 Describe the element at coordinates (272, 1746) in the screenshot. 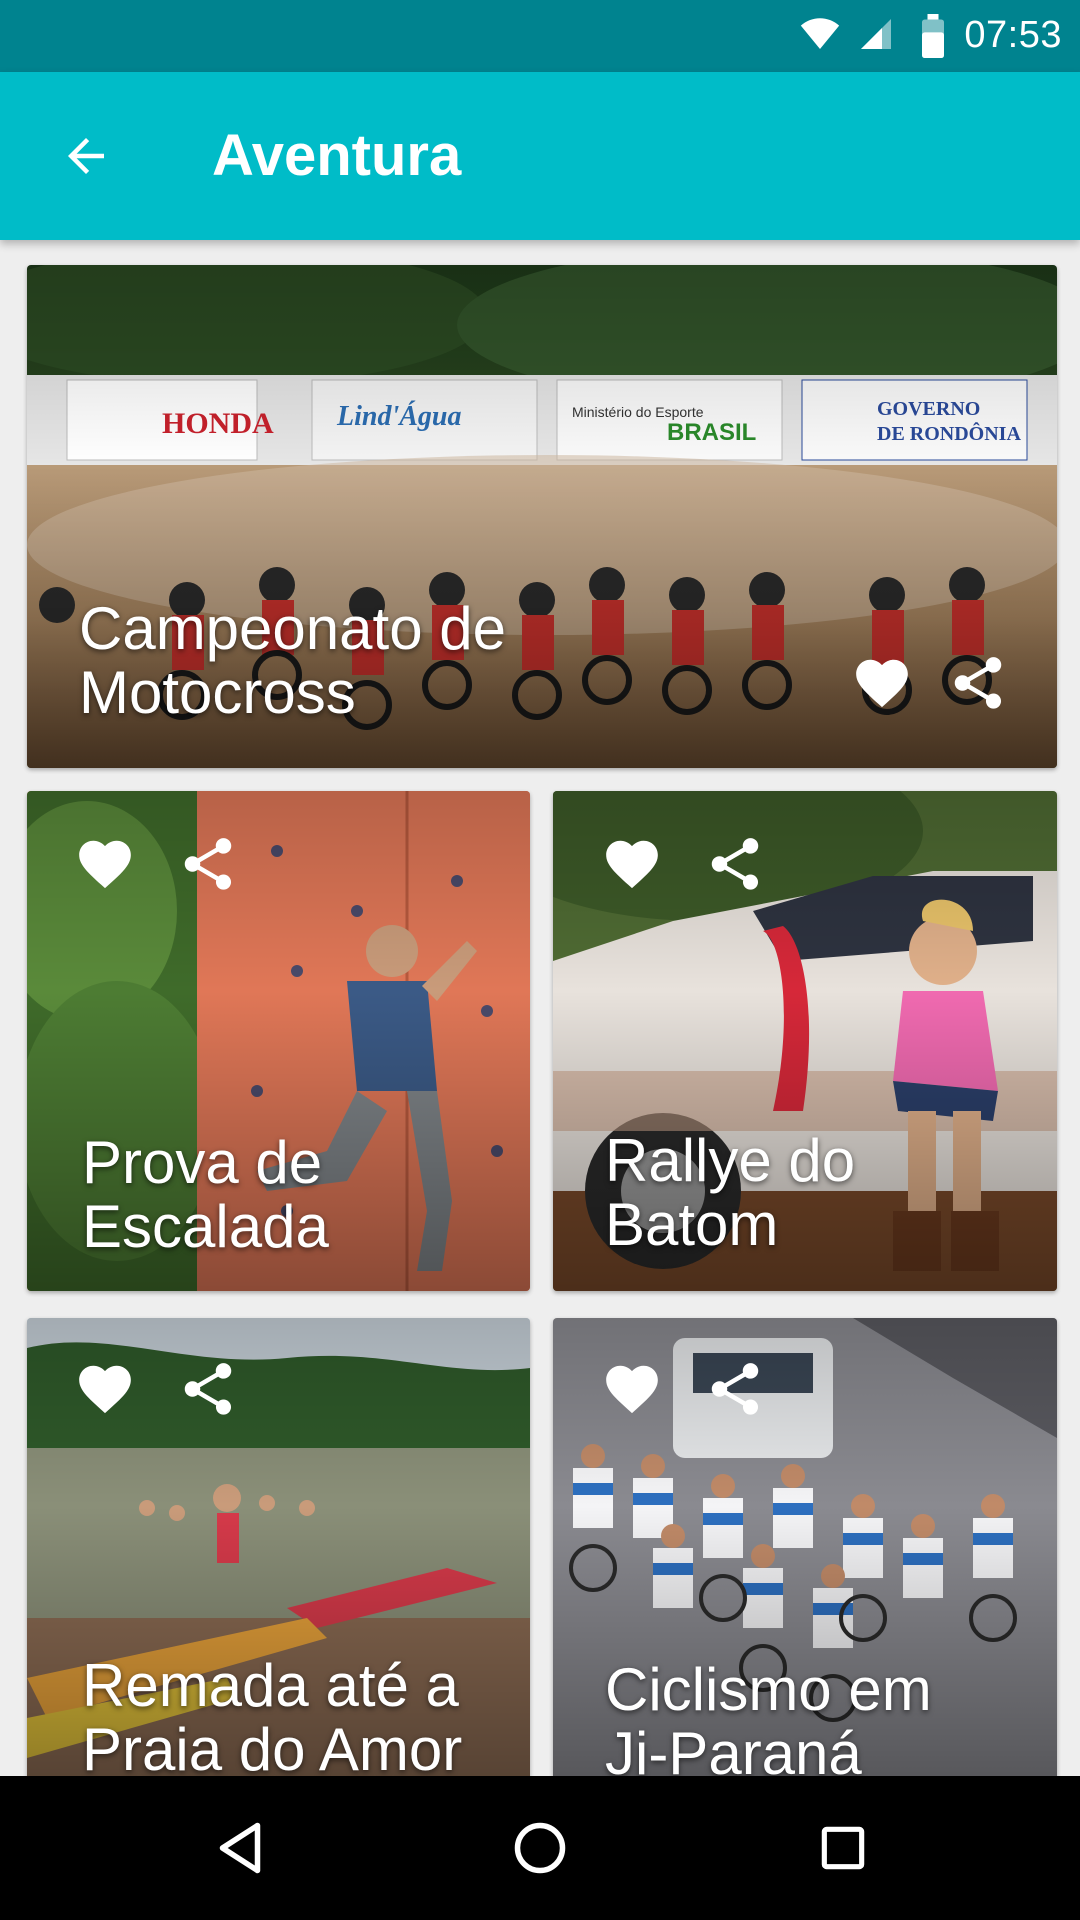

I see `event-title-line-2: Praia do Amor` at that location.